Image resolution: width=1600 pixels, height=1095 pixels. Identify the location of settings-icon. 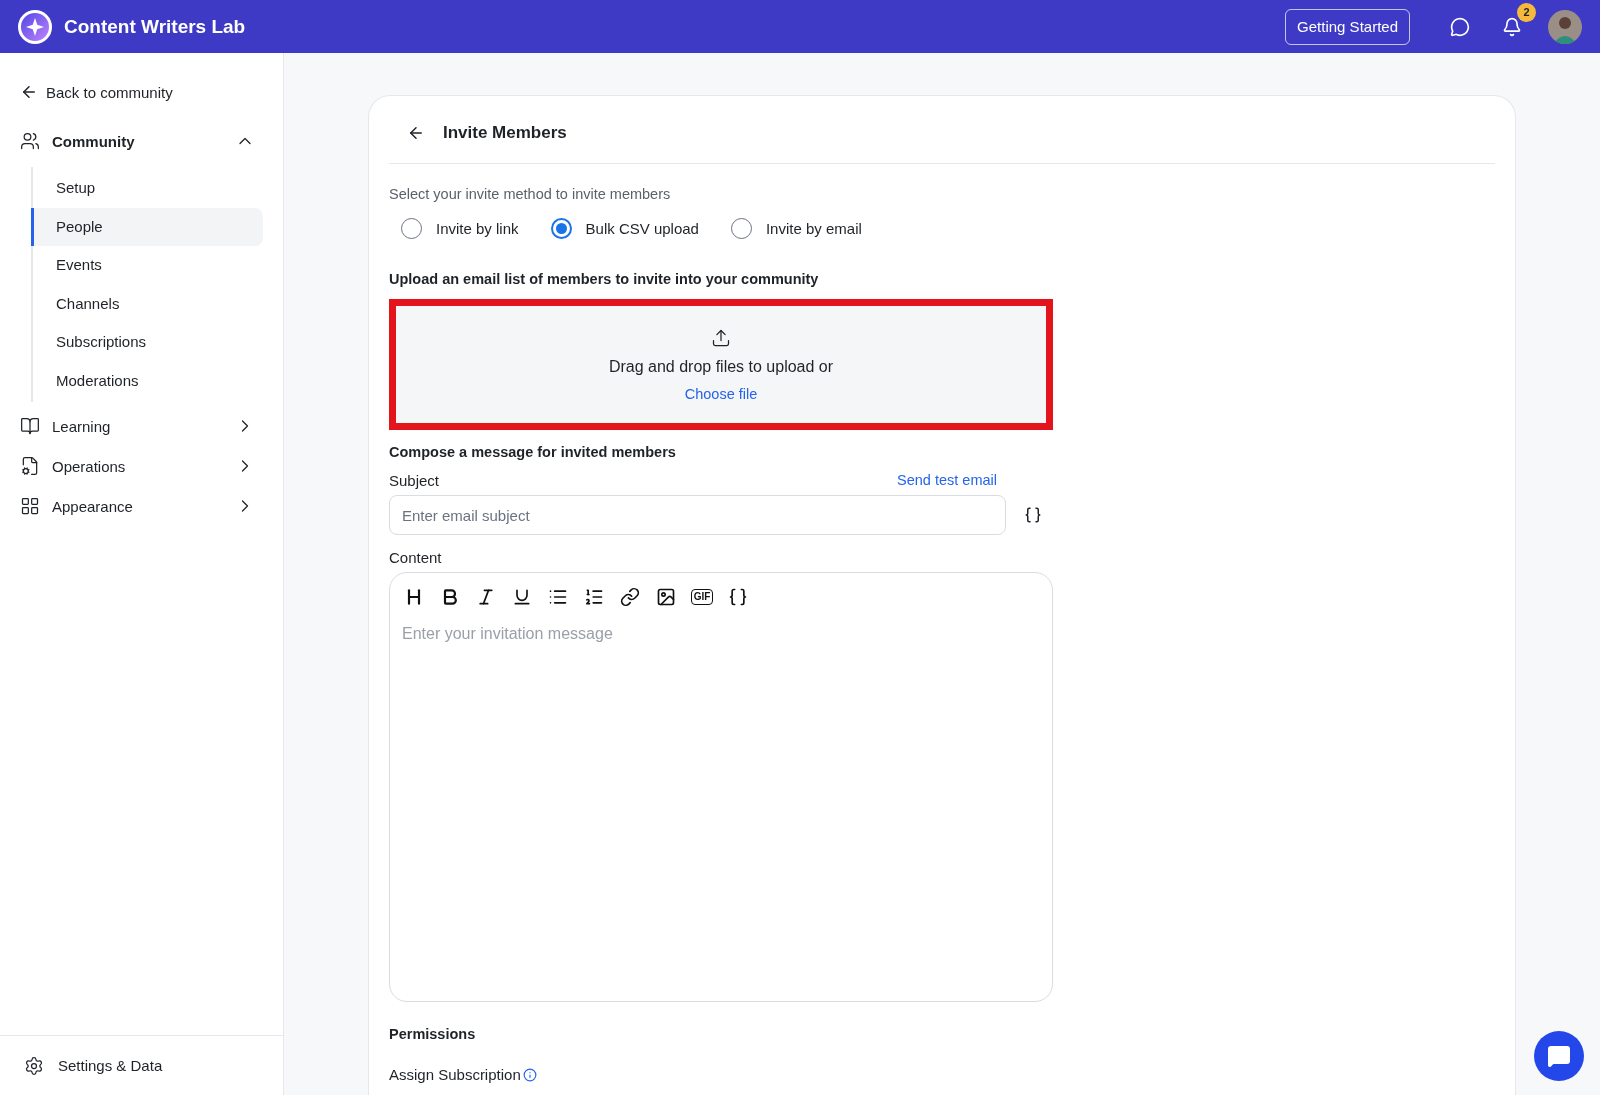
(34, 1065).